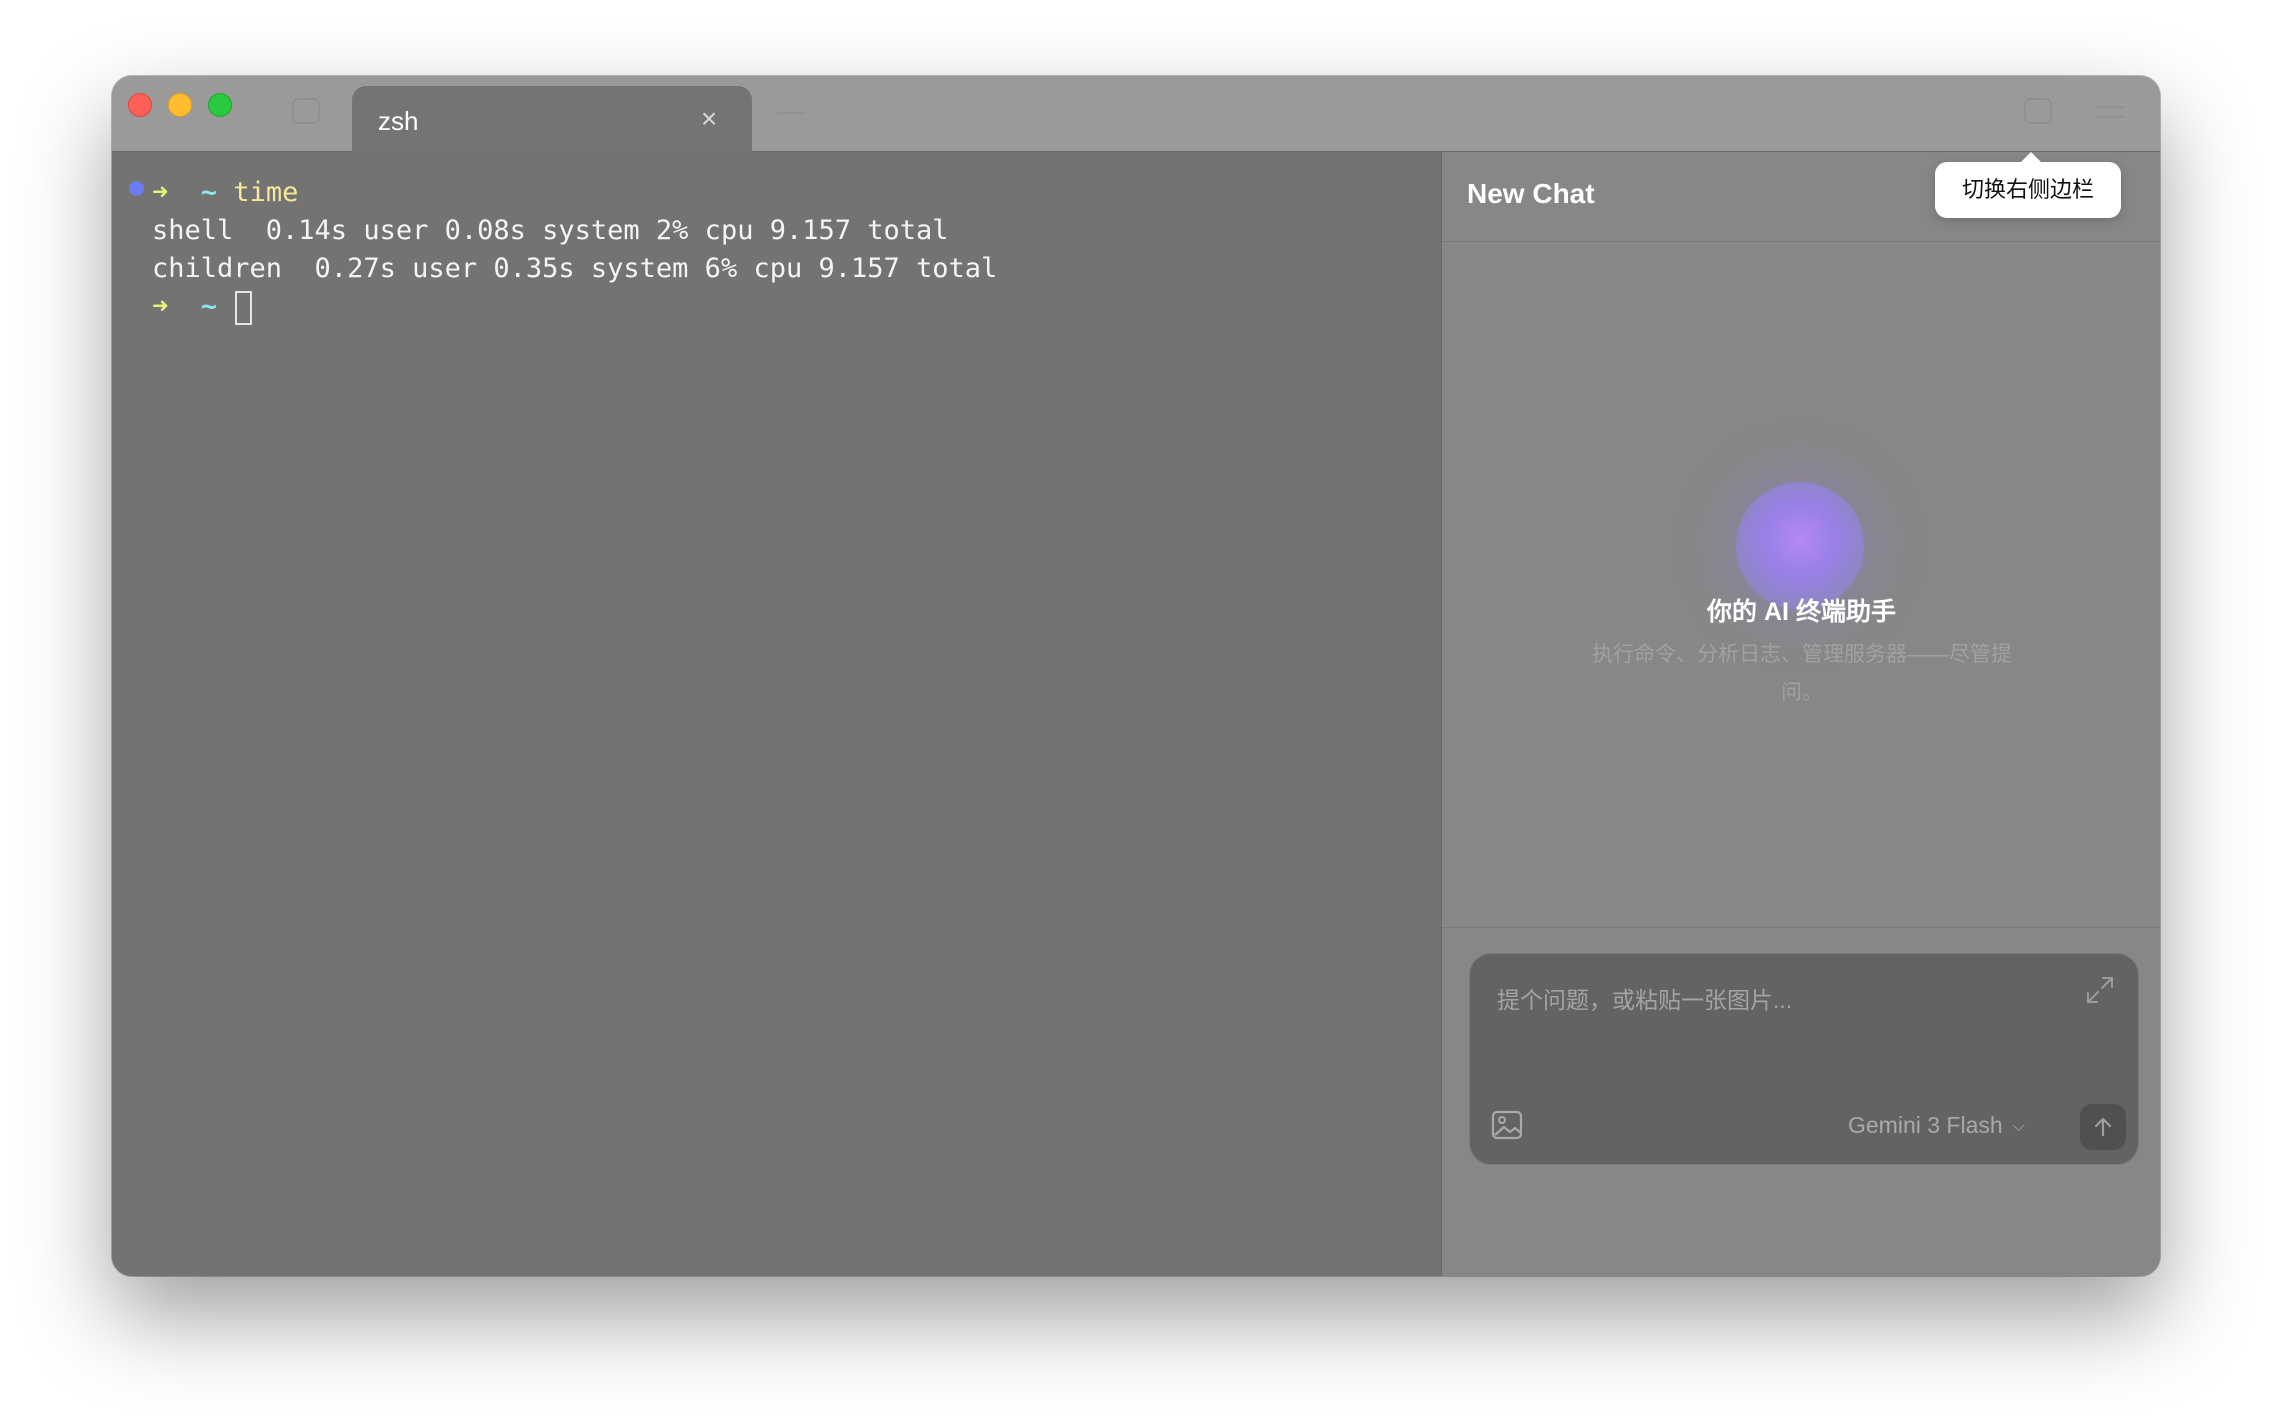 Image resolution: width=2272 pixels, height=1424 pixels. I want to click on welcome-title: 你的 AI 终端助手, so click(1801, 612).